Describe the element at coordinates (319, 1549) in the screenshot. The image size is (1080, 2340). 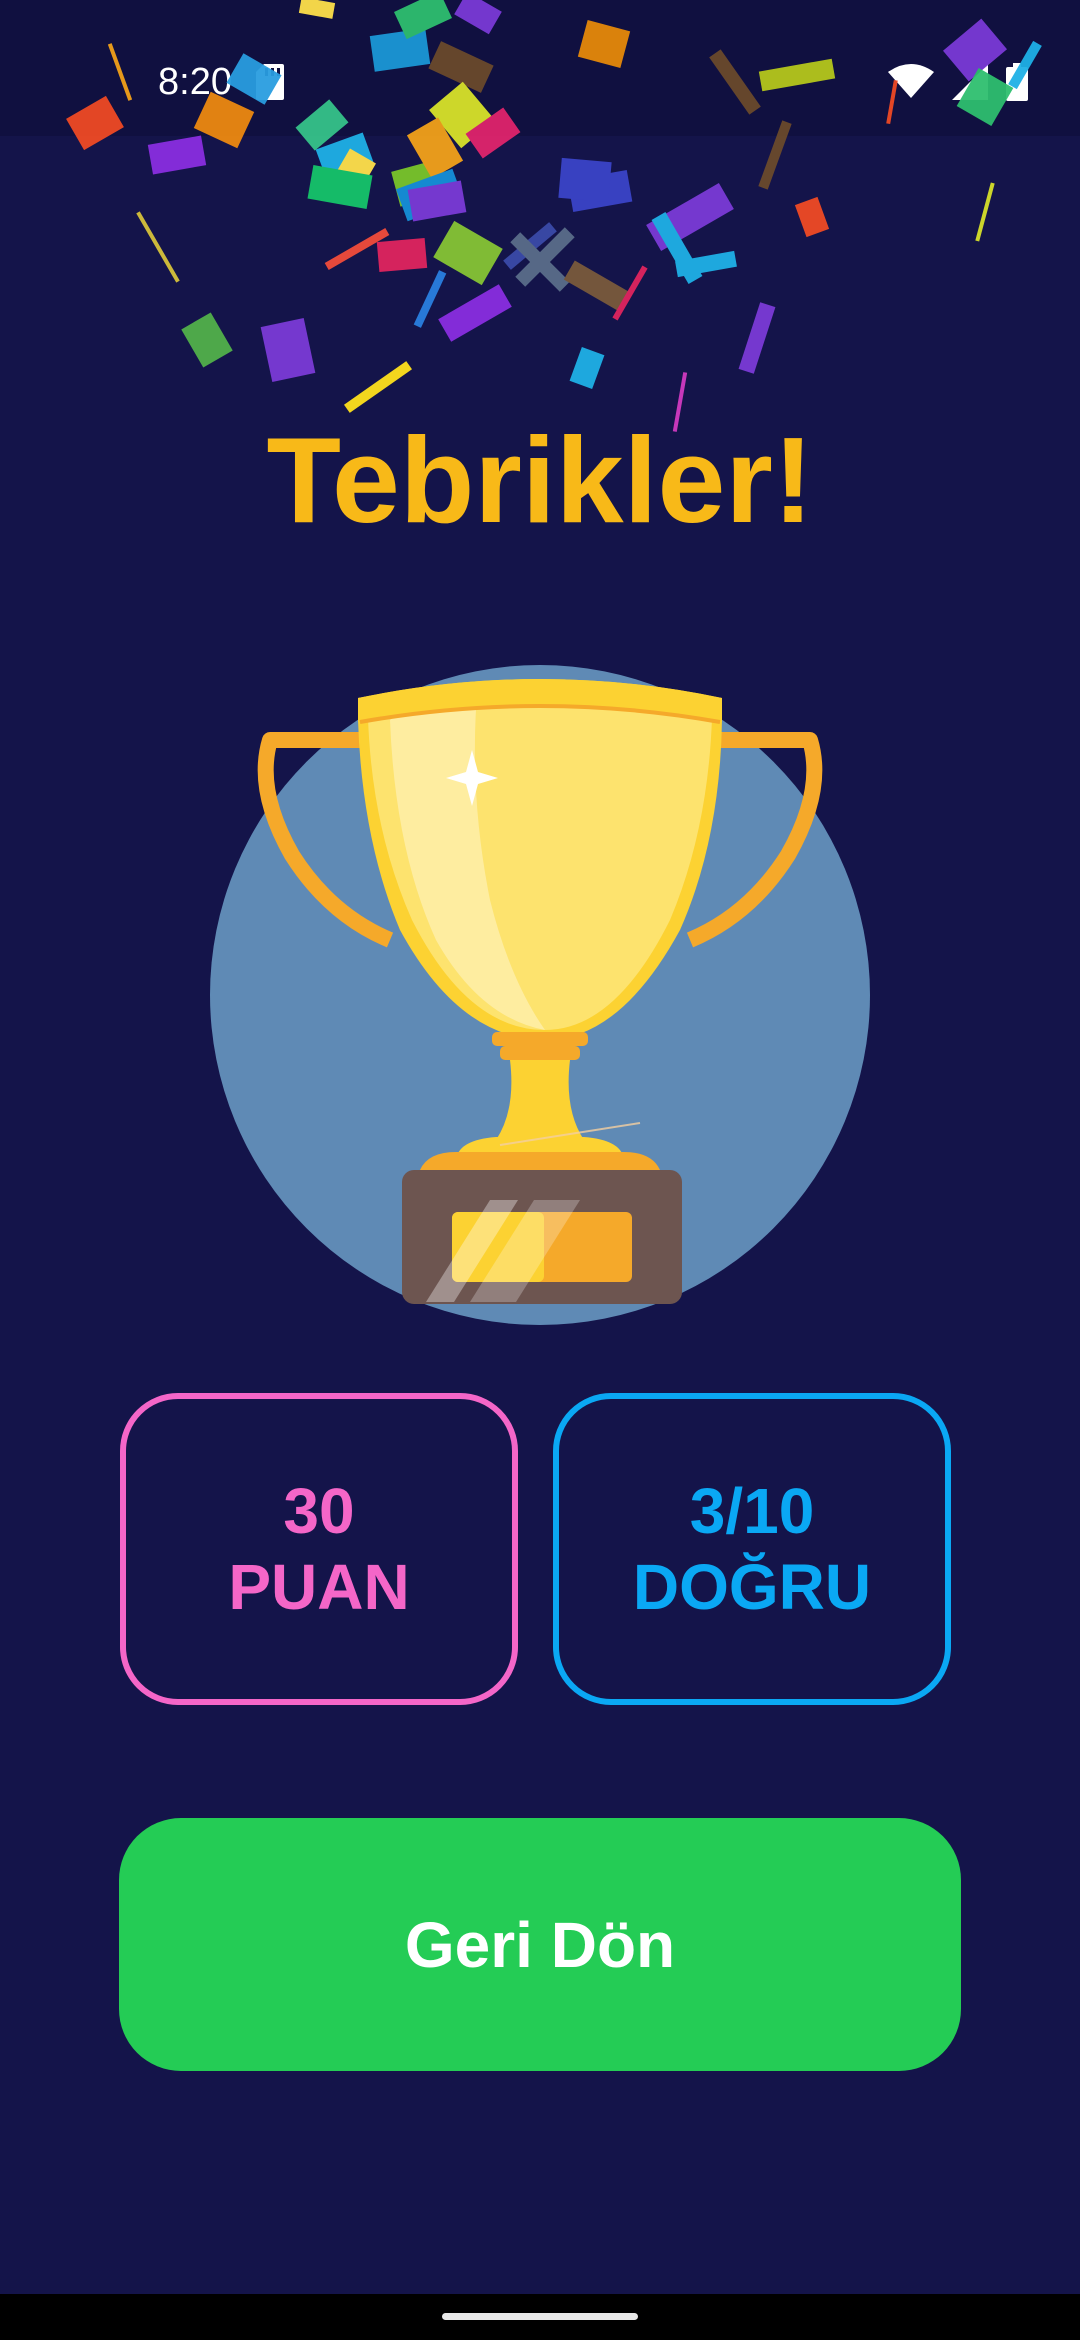
I see `score-card: 30 PUAN` at that location.